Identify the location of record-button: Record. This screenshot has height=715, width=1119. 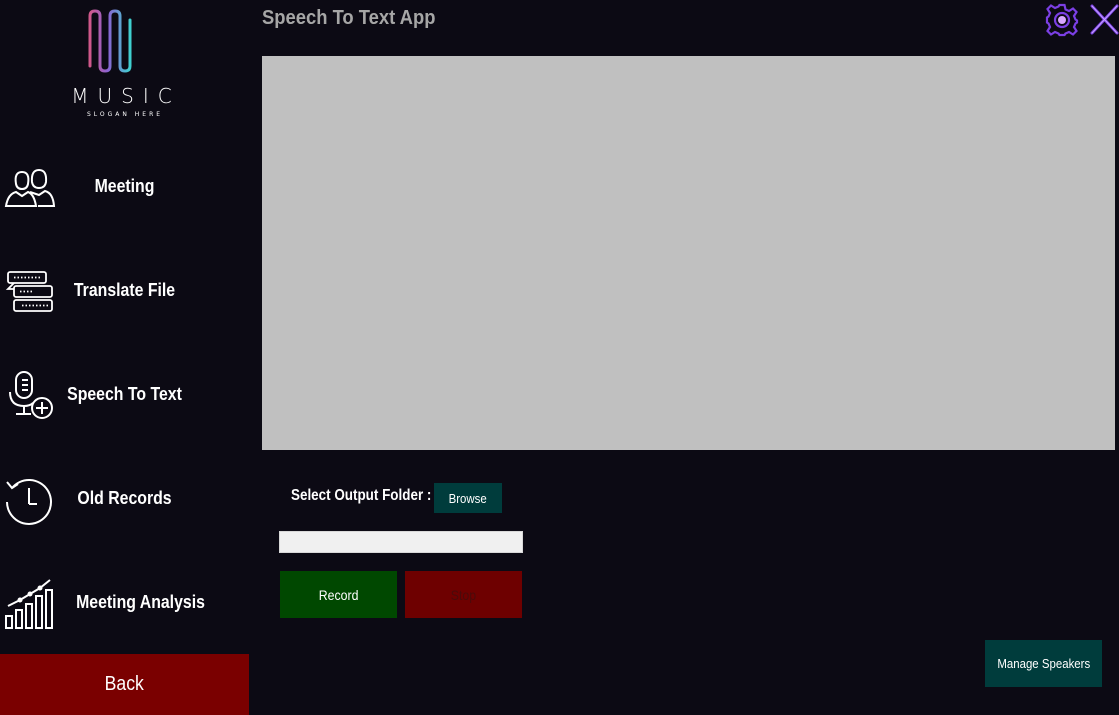
(338, 594).